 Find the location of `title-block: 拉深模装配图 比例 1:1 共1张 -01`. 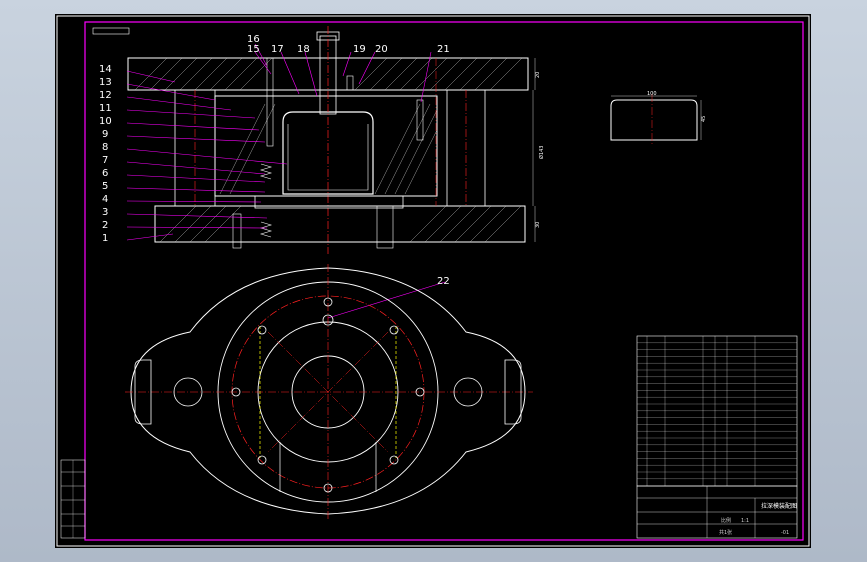

title-block: 拉深模装配图 比例 1:1 共1张 -01 is located at coordinates (717, 437).